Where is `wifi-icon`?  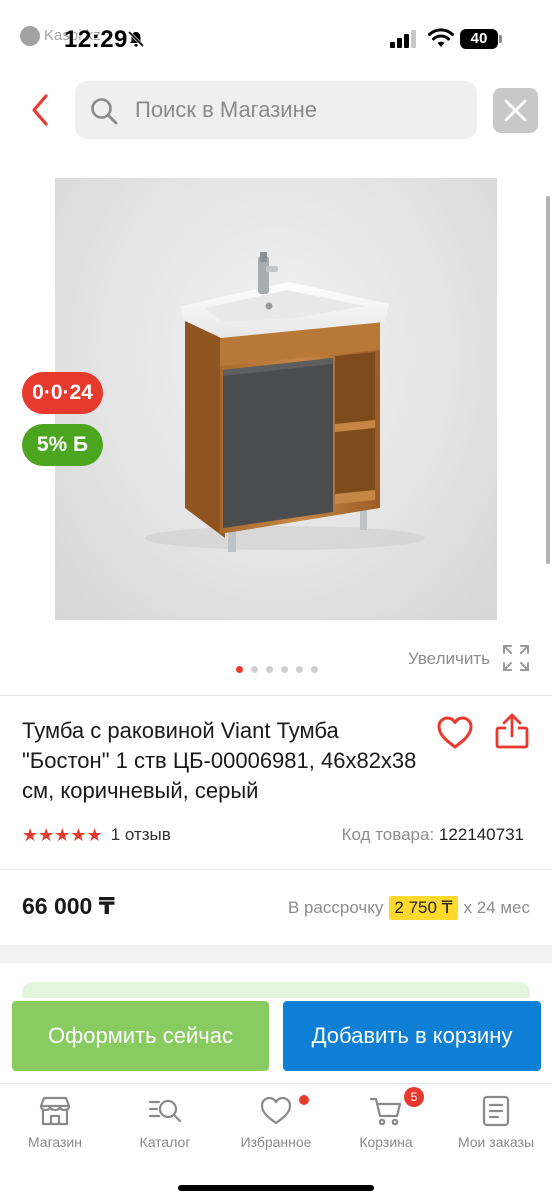
wifi-icon is located at coordinates (441, 37).